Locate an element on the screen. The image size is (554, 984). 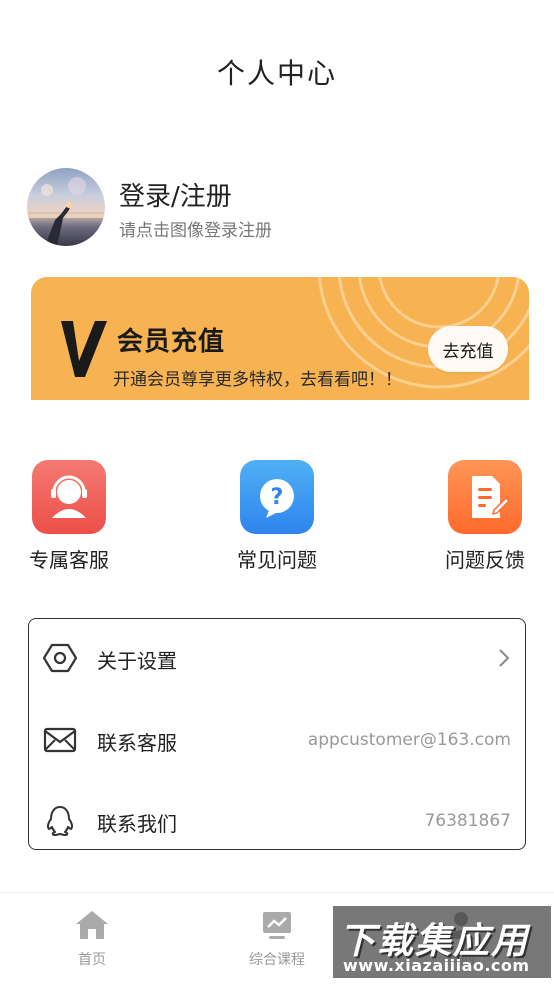
page-title: 个人中心 is located at coordinates (276, 73).